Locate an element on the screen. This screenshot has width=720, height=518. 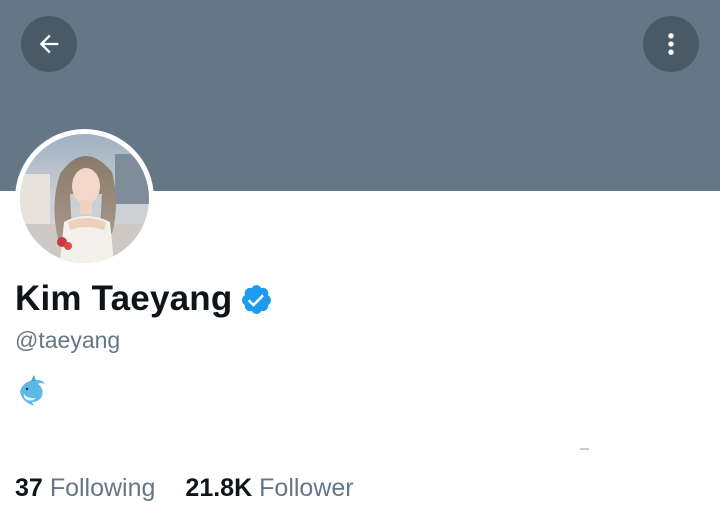
avatar-image is located at coordinates (84, 198).